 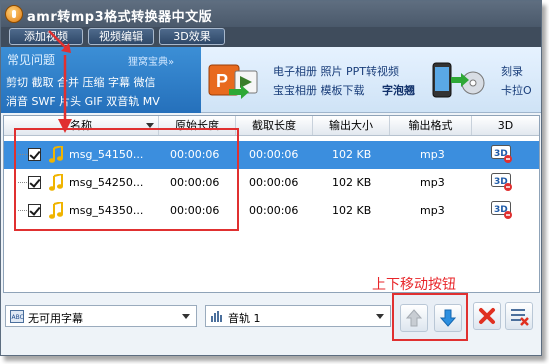 What do you see at coordinates (121, 36) in the screenshot?
I see `edit-video-button: 视频编辑` at bounding box center [121, 36].